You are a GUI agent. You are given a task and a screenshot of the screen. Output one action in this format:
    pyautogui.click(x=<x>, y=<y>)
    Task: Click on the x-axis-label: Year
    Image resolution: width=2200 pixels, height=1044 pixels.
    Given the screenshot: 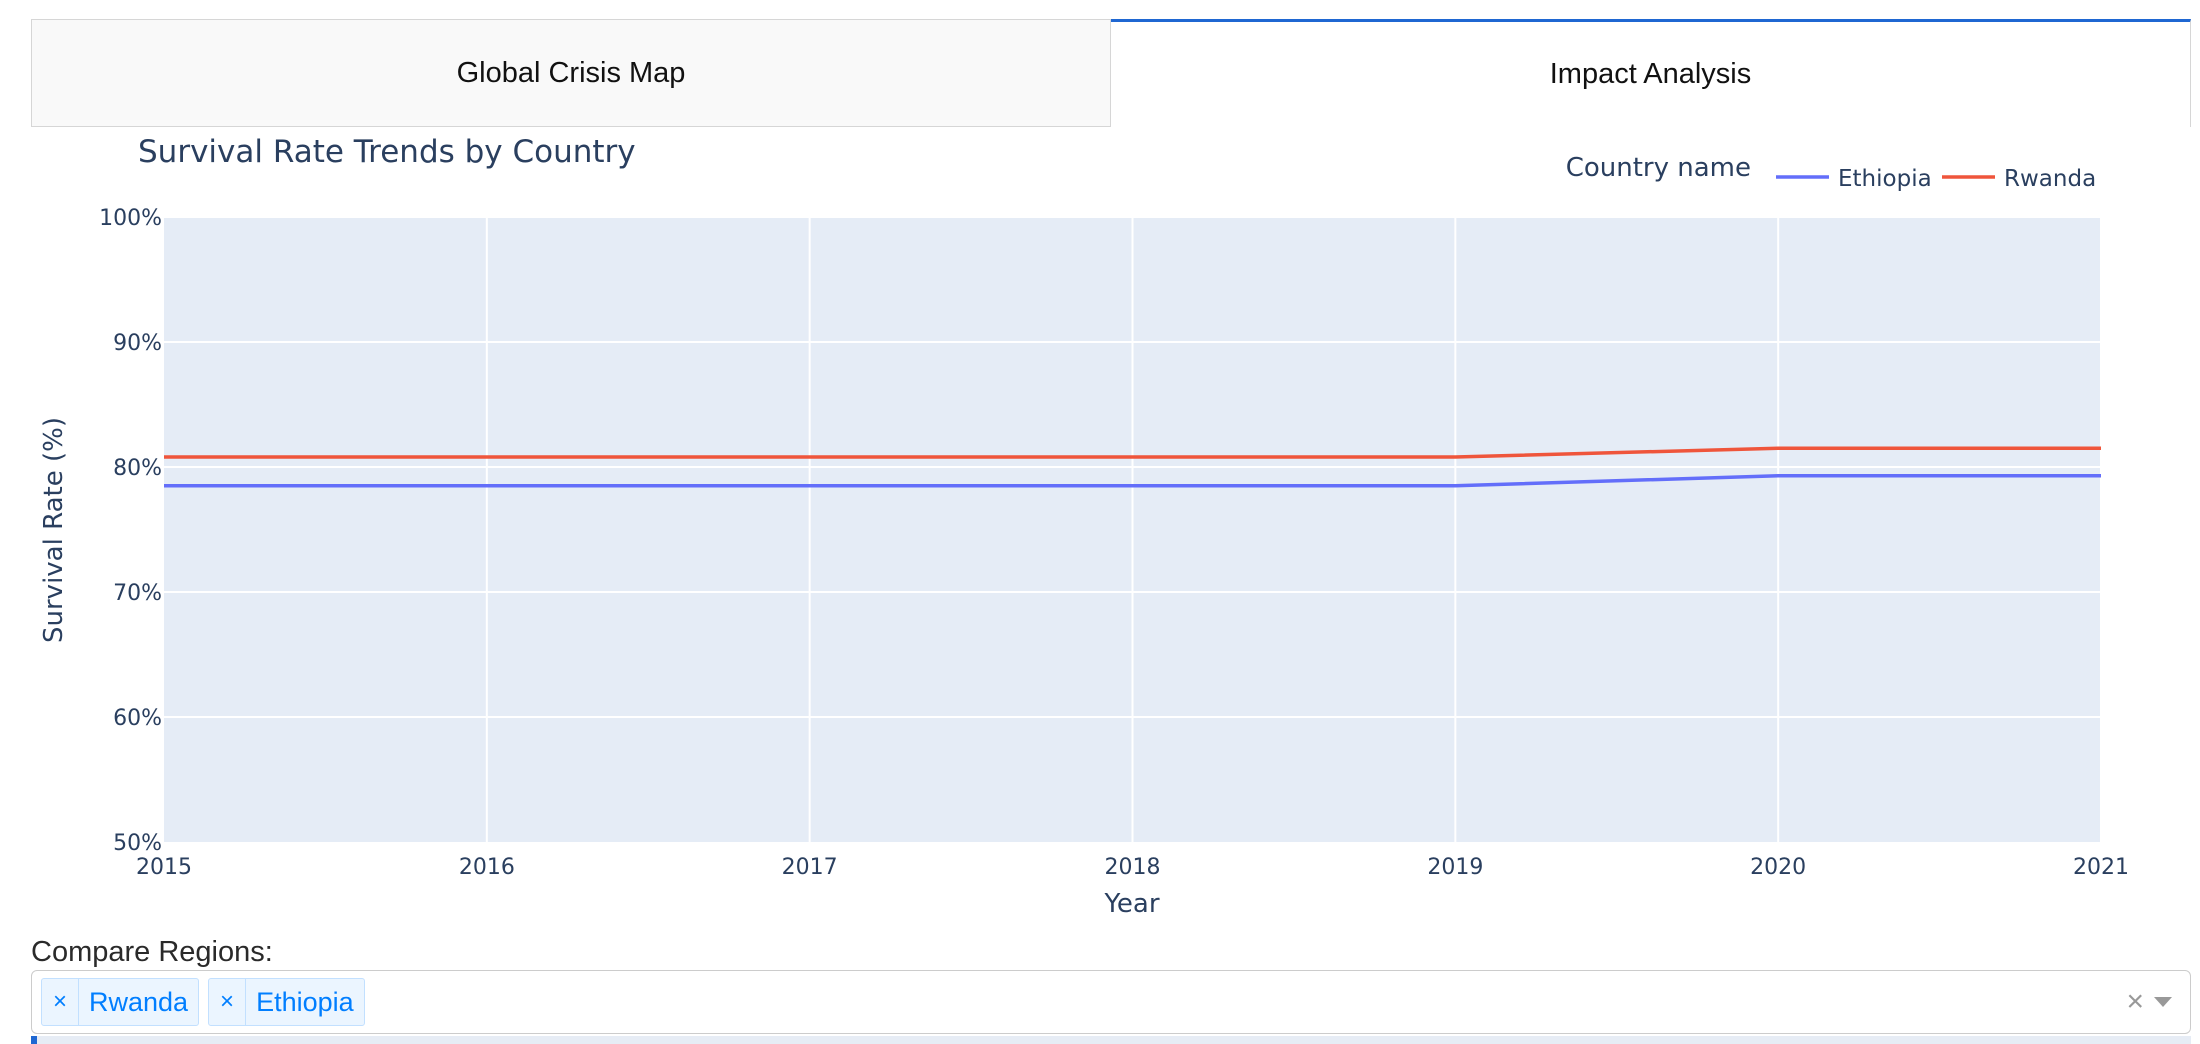 What is the action you would take?
    pyautogui.click(x=1131, y=904)
    